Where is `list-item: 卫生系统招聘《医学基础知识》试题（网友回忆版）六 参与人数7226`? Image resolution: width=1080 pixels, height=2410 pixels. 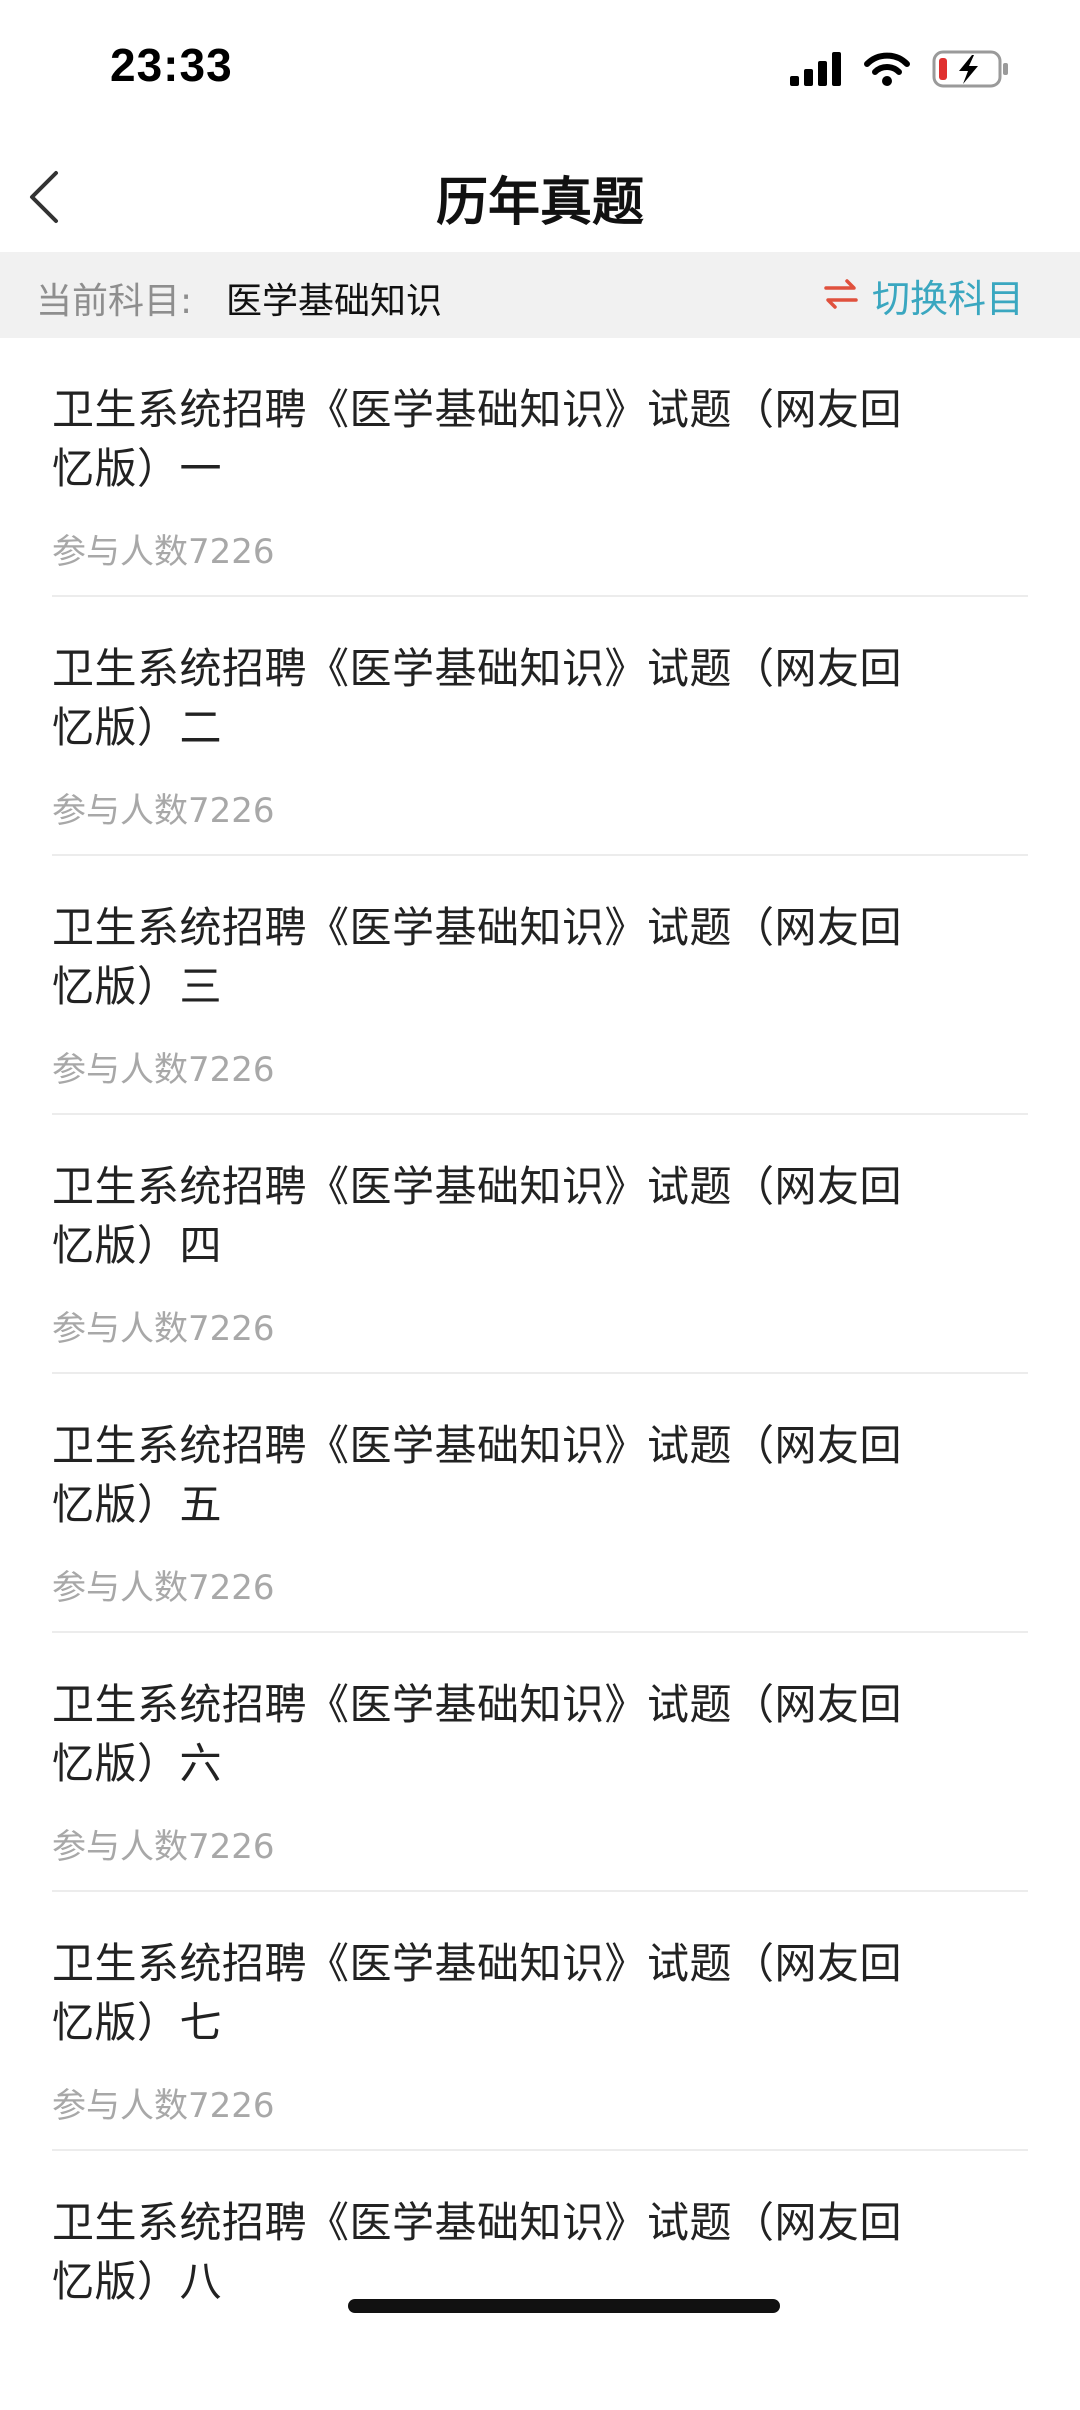 list-item: 卫生系统招聘《医学基础知识》试题（网友回忆版）六 参与人数7226 is located at coordinates (540, 1762).